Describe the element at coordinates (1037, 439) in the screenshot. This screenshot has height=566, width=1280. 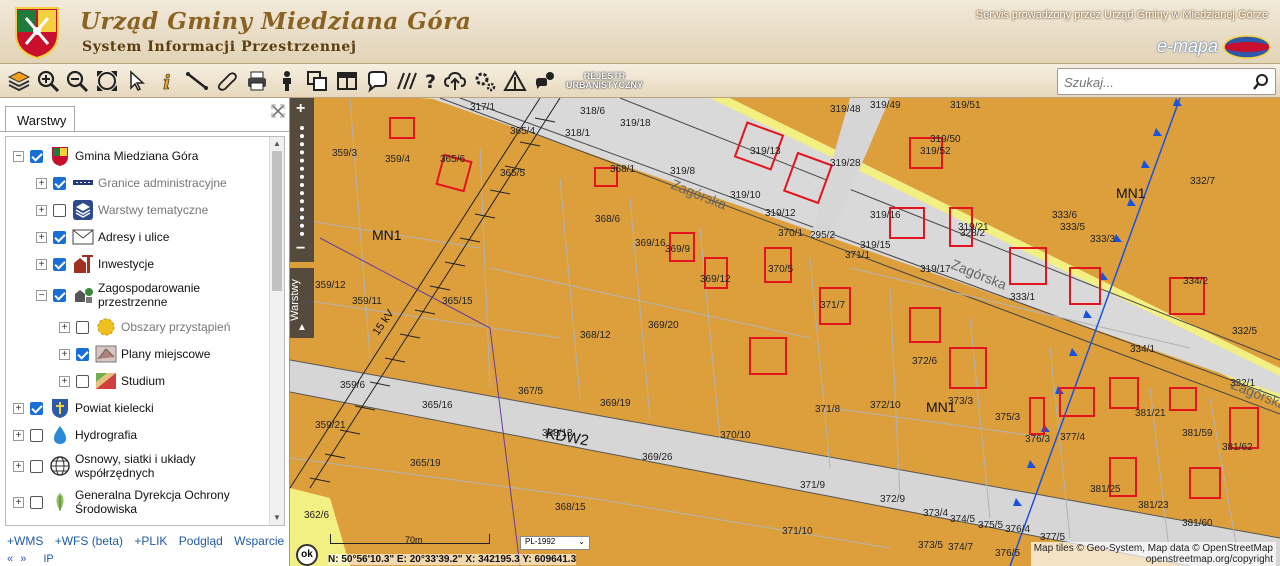
I see `parcel-number: 376/3` at that location.